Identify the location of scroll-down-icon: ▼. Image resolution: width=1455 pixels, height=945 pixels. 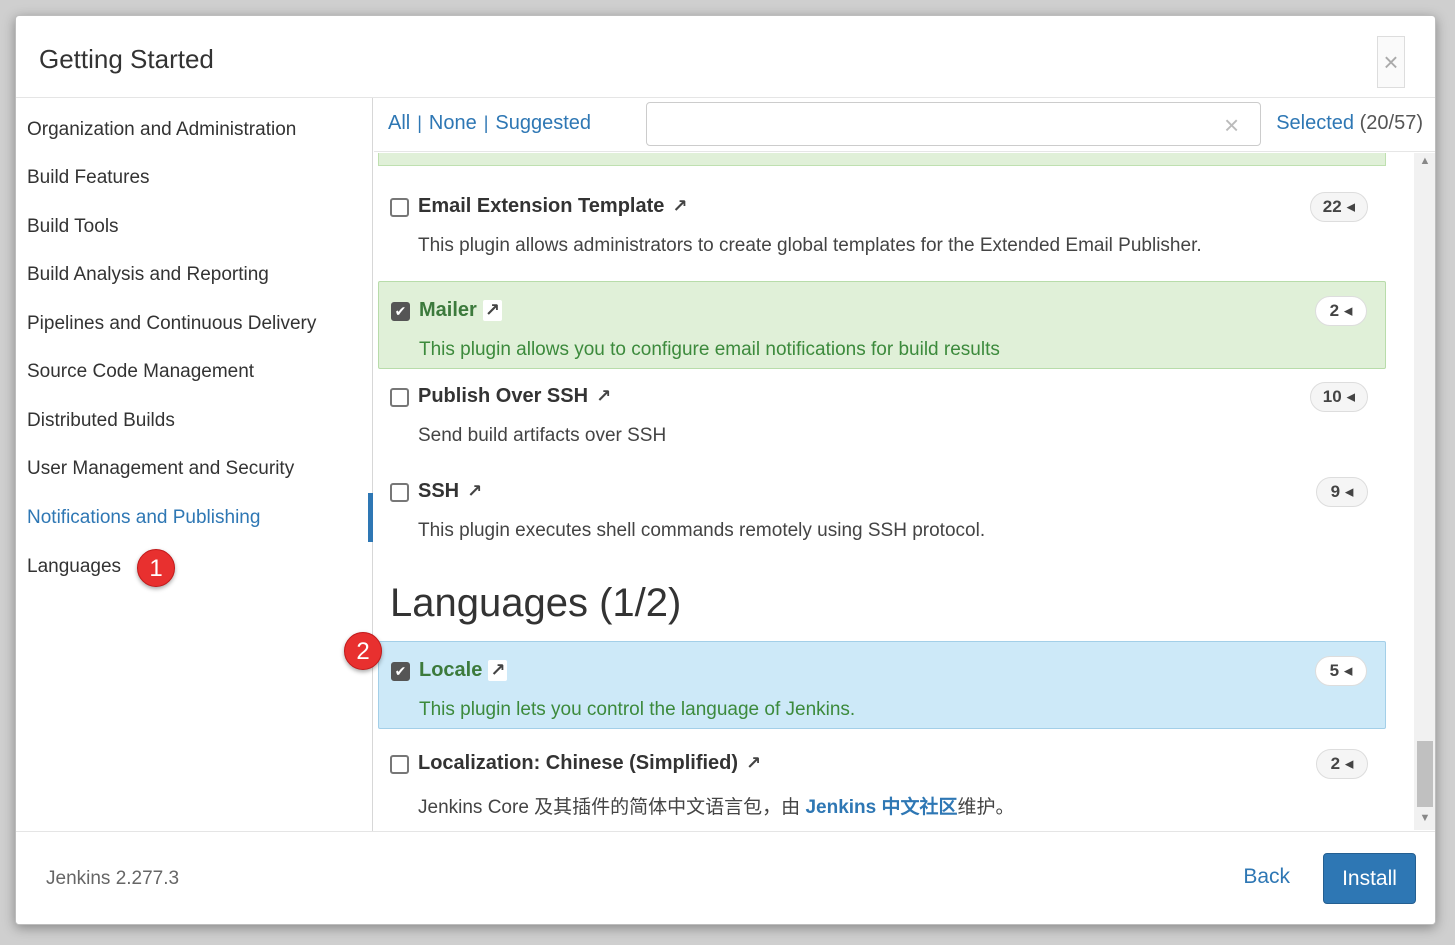
(1424, 820).